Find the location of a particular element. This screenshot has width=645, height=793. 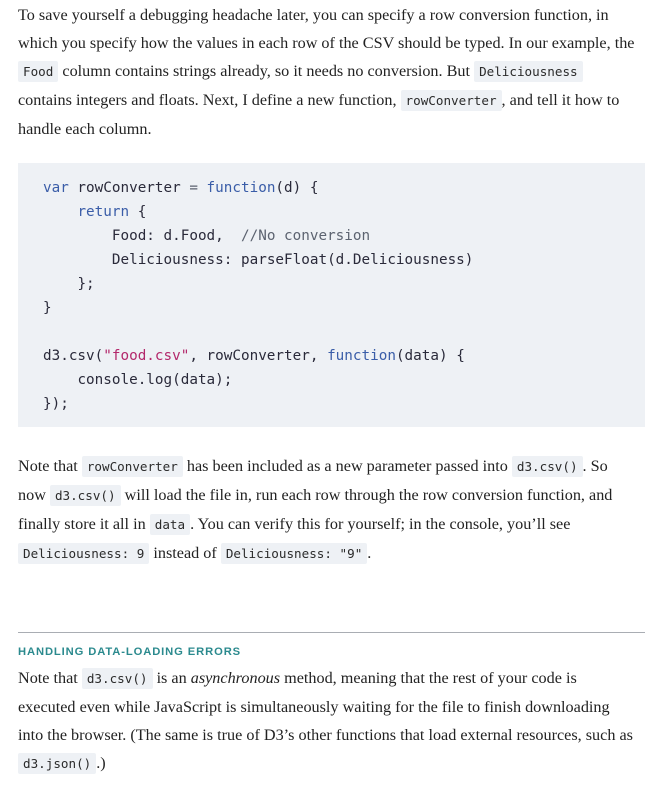

code-token: = is located at coordinates (193, 188).